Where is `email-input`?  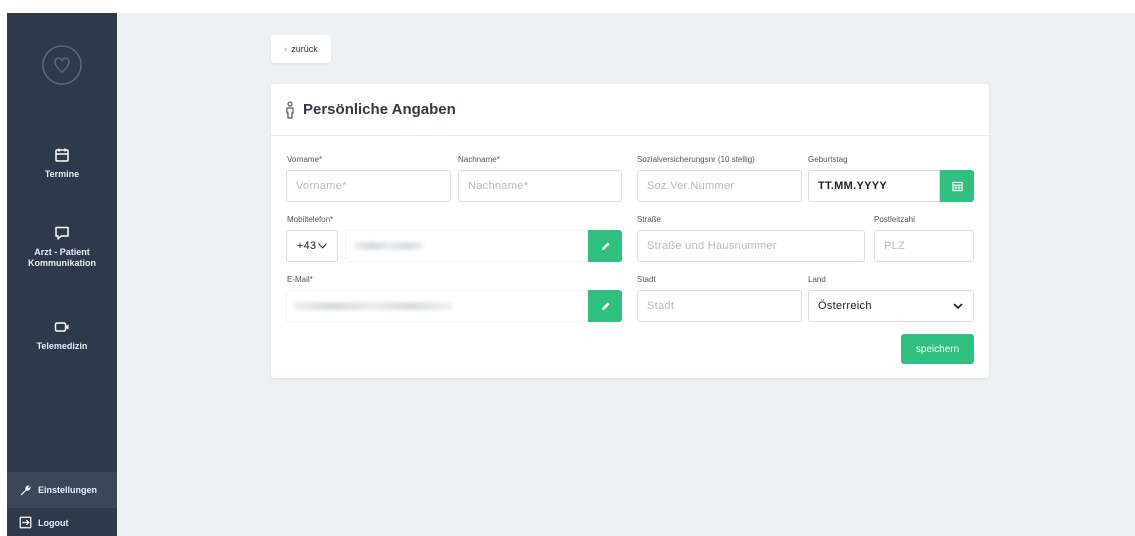 email-input is located at coordinates (437, 306).